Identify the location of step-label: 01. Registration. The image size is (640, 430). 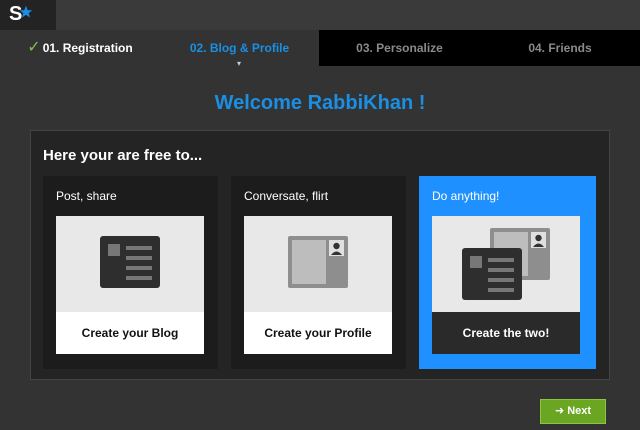
(87, 48).